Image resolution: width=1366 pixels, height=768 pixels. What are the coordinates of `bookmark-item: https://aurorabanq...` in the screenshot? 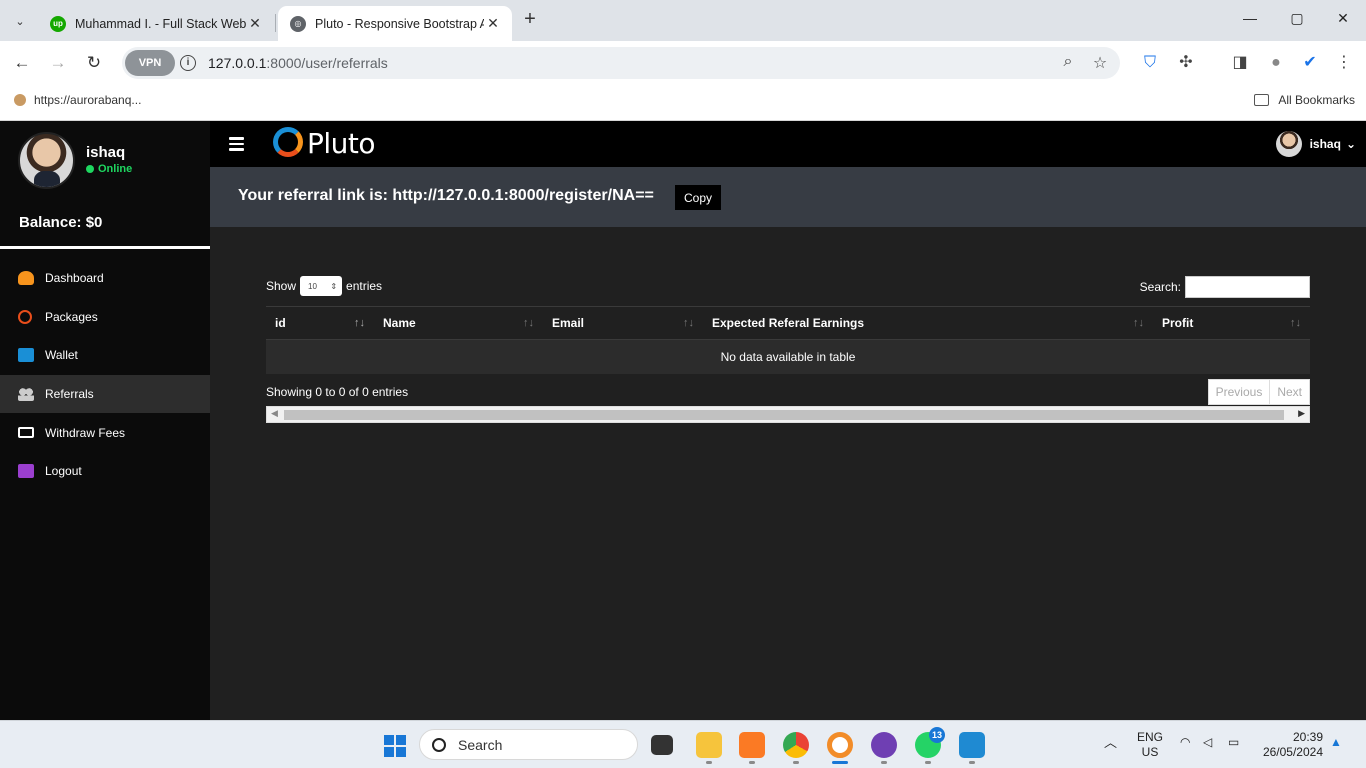 It's located at (77, 100).